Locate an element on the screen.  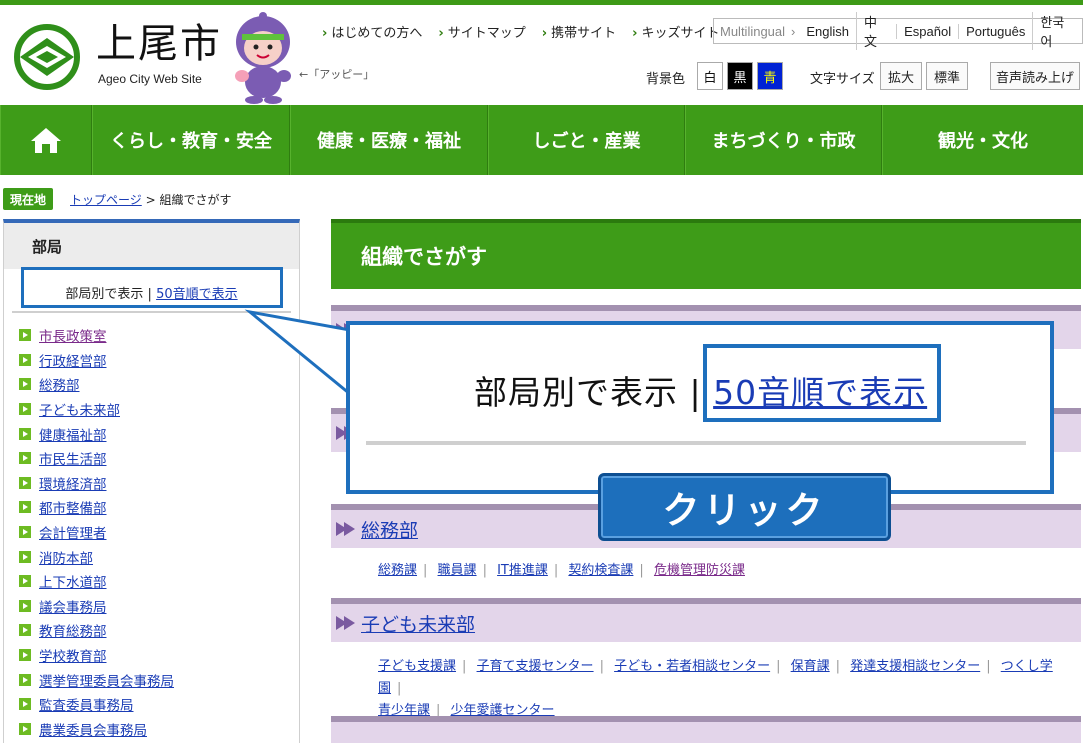
zoom-by-department: 部局別で表示 is located at coordinates (576, 392).